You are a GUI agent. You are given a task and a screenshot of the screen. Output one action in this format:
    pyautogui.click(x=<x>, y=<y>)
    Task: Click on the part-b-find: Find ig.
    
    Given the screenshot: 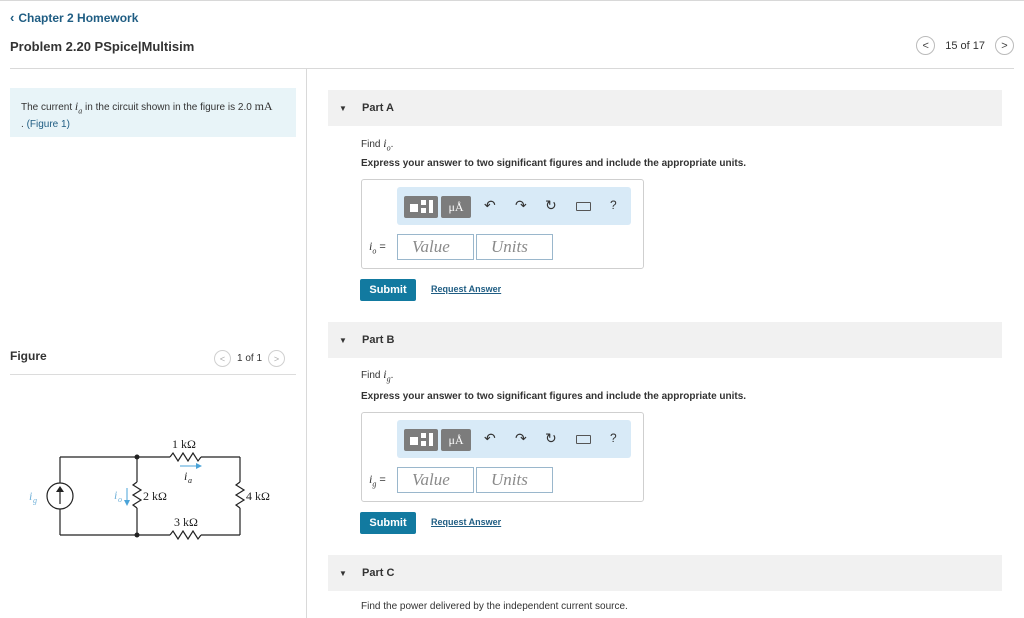 What is the action you would take?
    pyautogui.click(x=377, y=375)
    